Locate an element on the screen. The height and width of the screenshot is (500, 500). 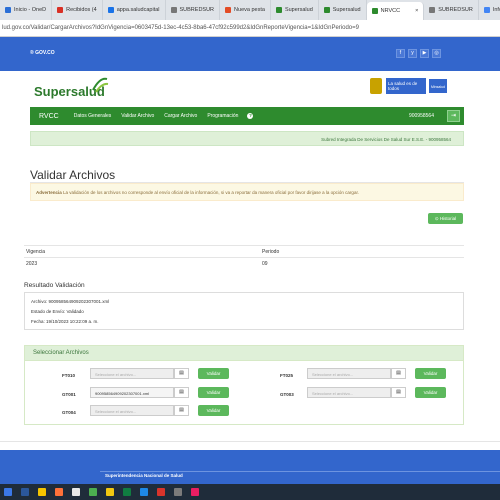
youtube-icon: ▶ is located at coordinates (424, 53).